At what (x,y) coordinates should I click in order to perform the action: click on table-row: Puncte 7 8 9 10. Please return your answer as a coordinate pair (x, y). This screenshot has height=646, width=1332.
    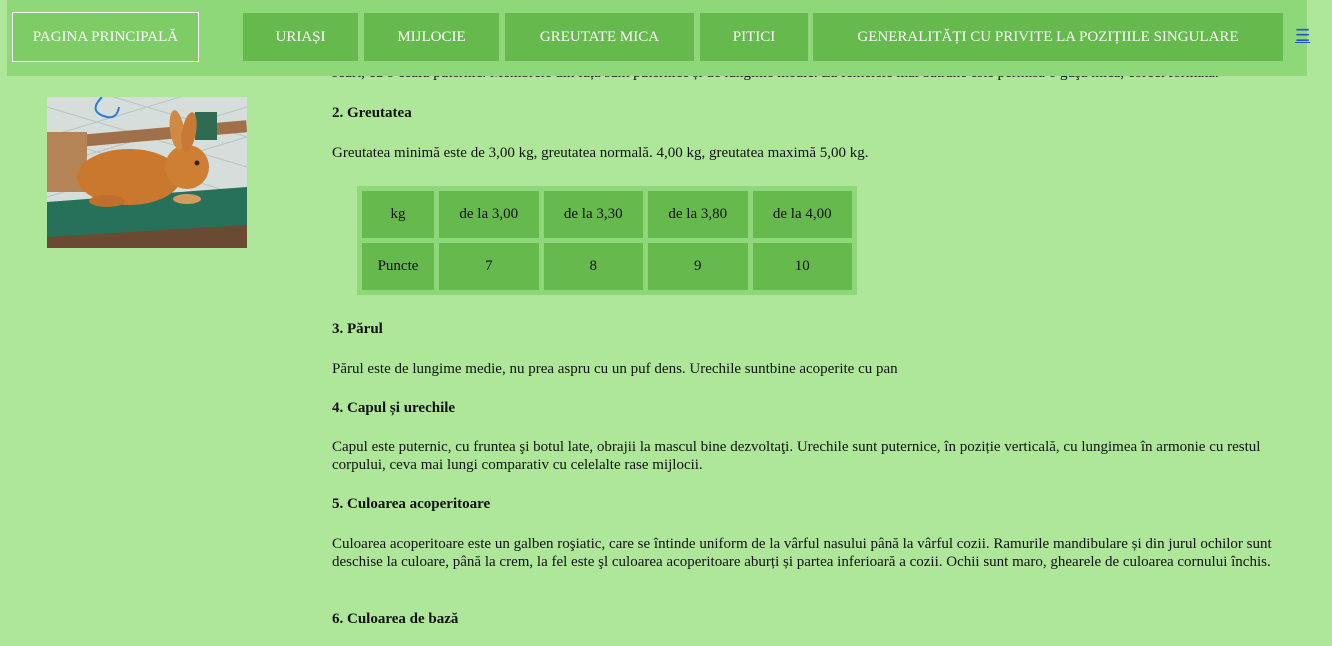
    Looking at the image, I should click on (607, 266).